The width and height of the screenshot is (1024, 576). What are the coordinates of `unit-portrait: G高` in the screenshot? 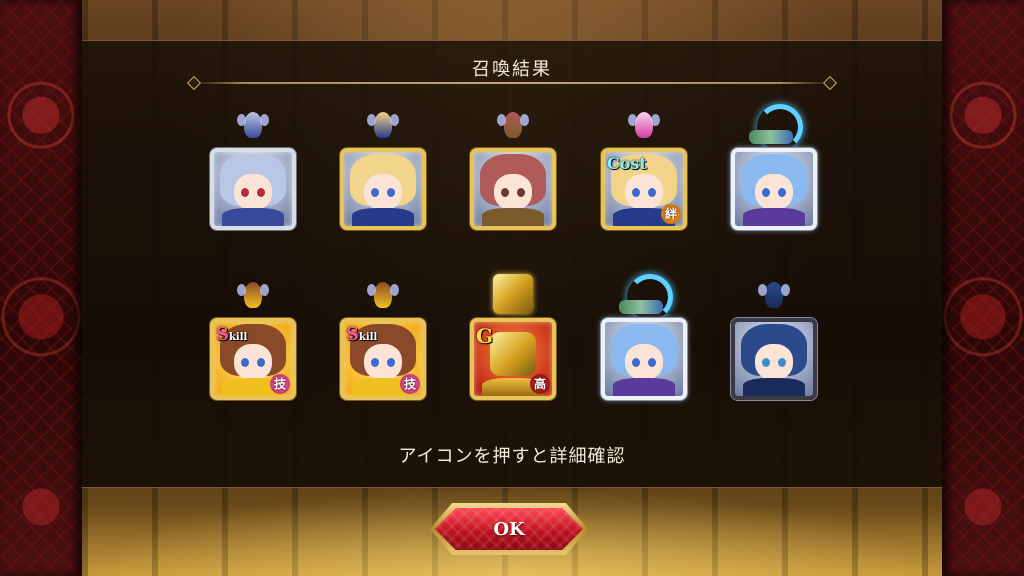 It's located at (513, 359).